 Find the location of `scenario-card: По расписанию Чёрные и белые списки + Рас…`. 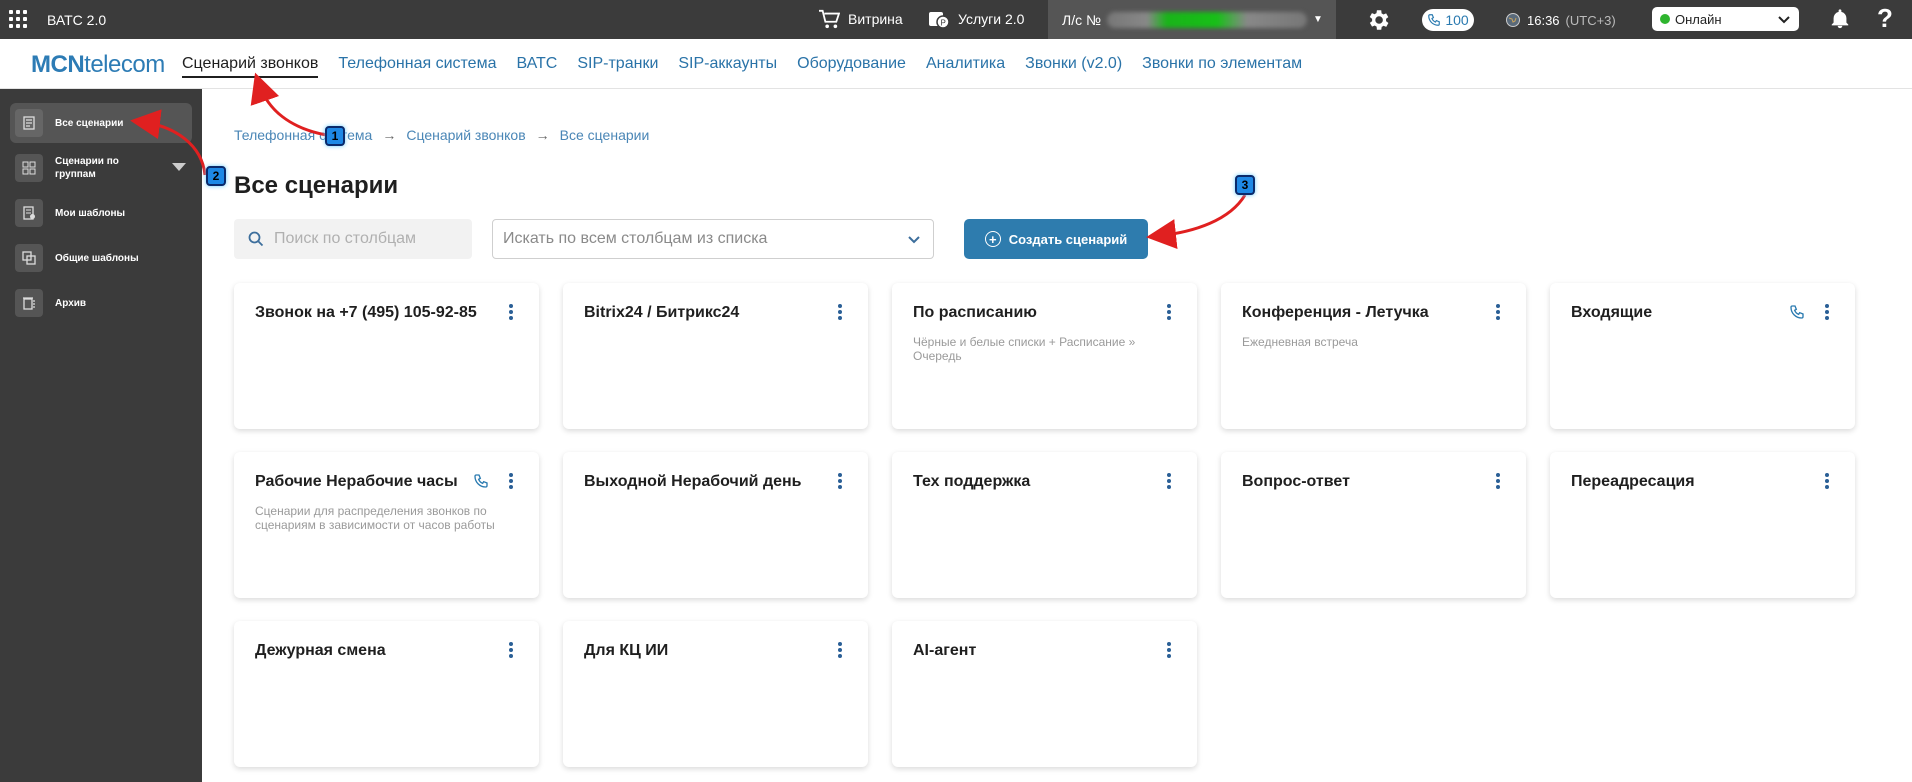

scenario-card: По расписанию Чёрные и белые списки + Рас… is located at coordinates (1044, 356).